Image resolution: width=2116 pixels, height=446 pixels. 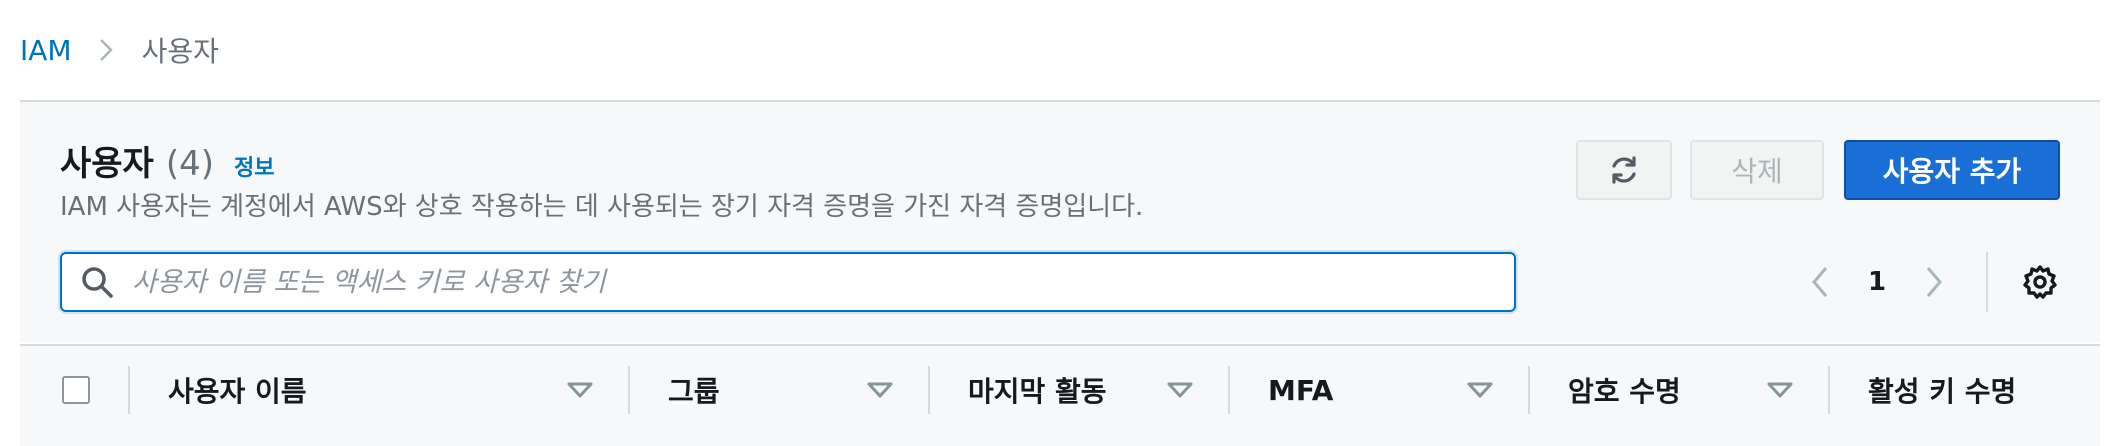 I want to click on pagination: 1, so click(x=1877, y=282).